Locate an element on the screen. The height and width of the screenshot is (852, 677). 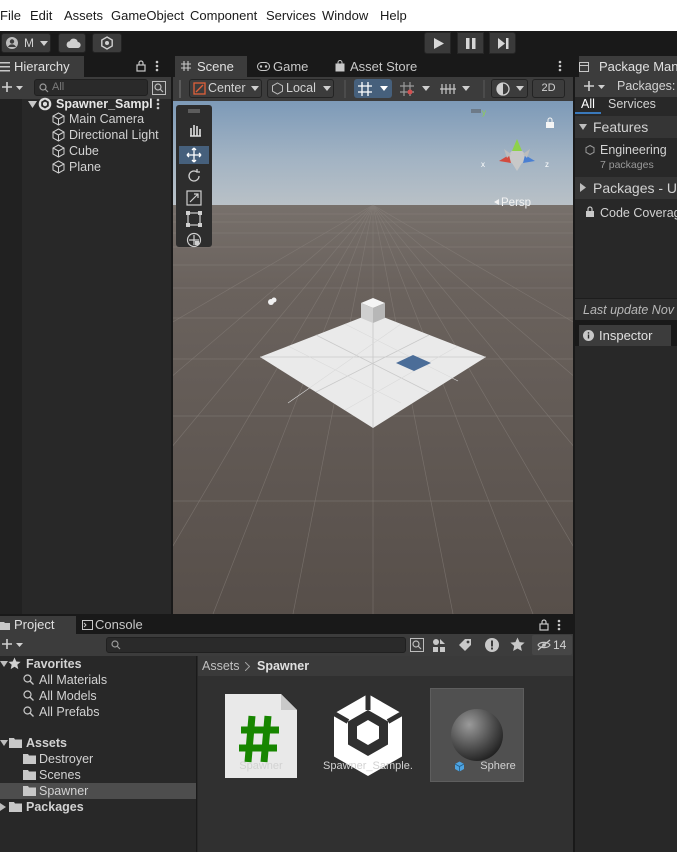
transform-tool-icon is located at coordinates (194, 240).